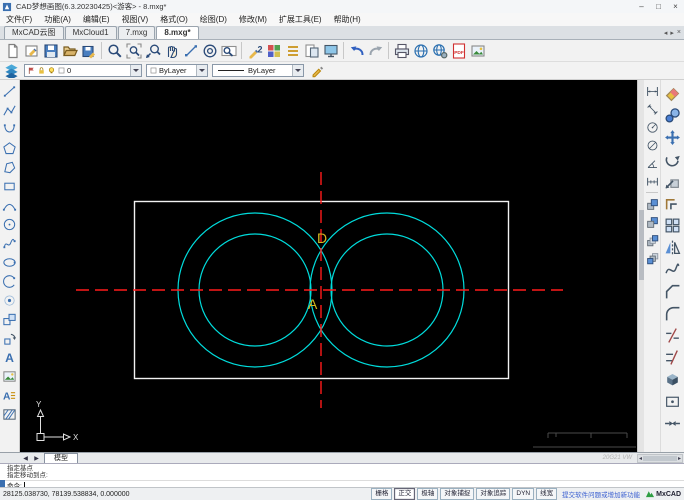 The height and width of the screenshot is (500, 684). What do you see at coordinates (652, 127) in the screenshot?
I see `dim-radius-button` at bounding box center [652, 127].